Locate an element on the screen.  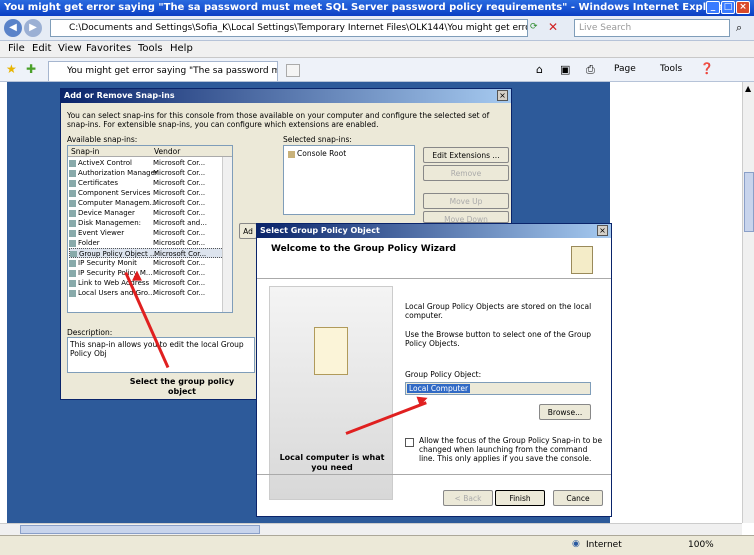
menu-bar: File Edit View Favorites Tools Help is located at coordinates (377, 49).